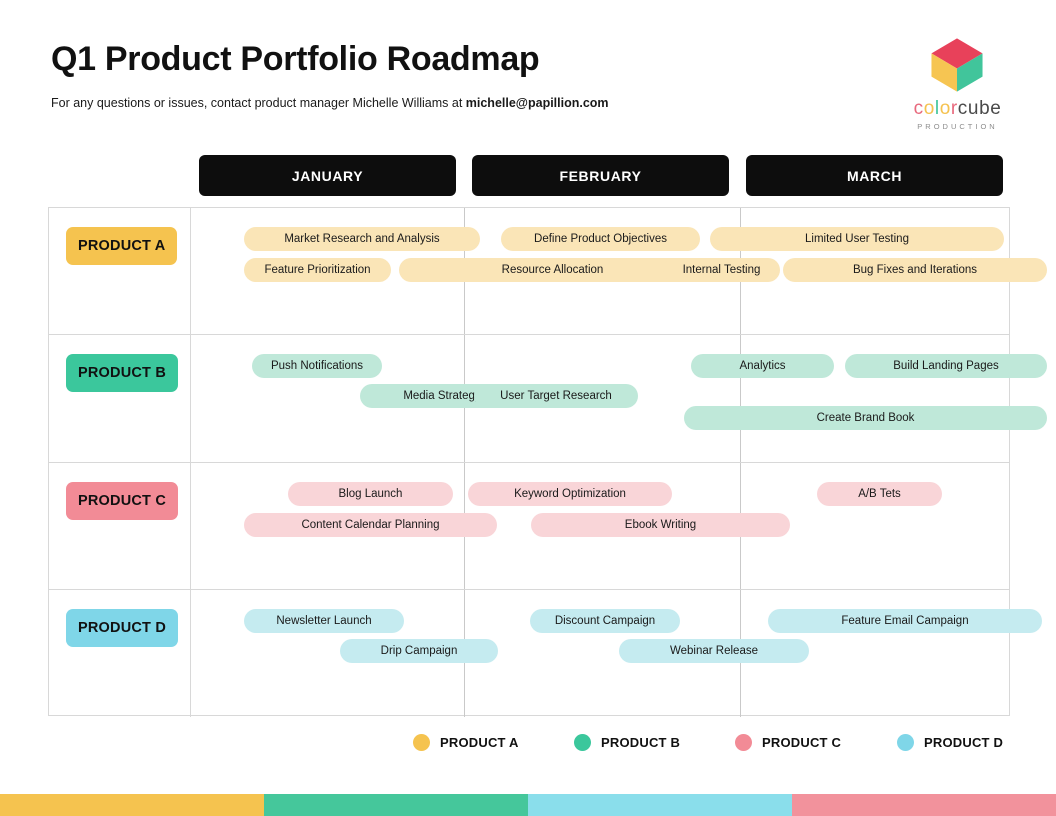 The image size is (1056, 816). I want to click on task-bar: Blog Launch, so click(370, 494).